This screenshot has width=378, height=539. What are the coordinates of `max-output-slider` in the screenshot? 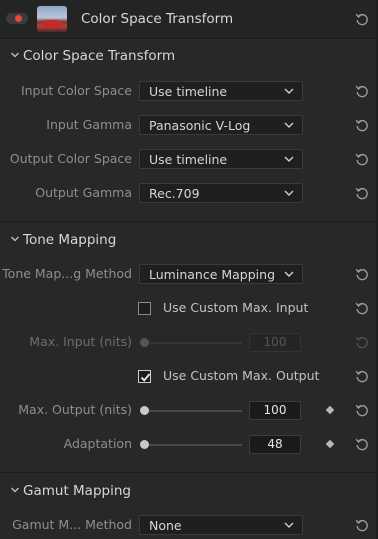 It's located at (193, 411).